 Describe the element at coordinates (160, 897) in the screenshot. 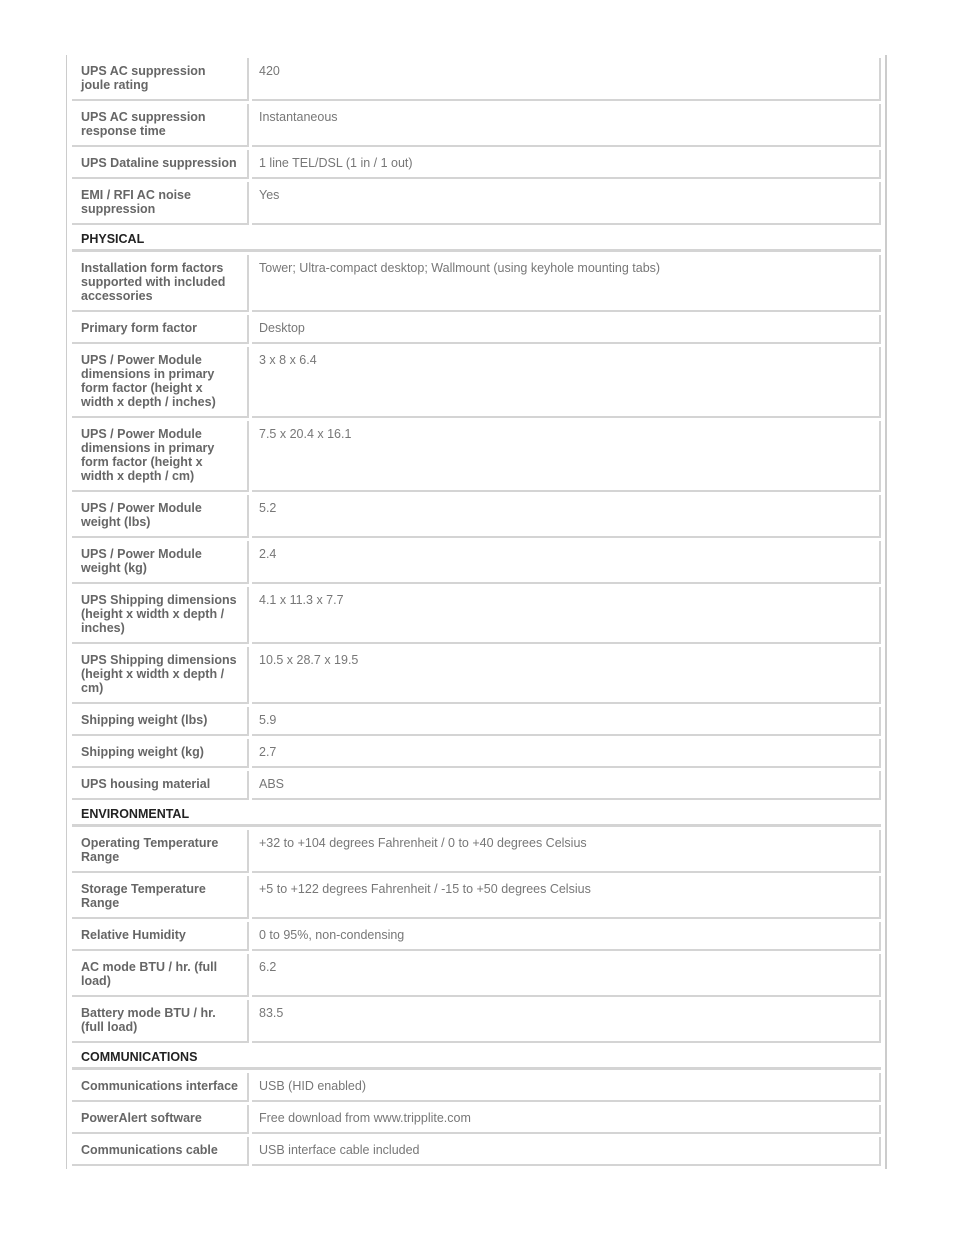

I see `spec-label: Storage Temperature Range` at that location.